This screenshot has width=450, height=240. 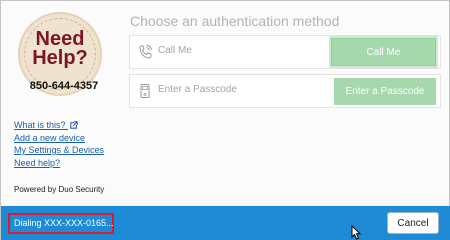 What do you see at coordinates (59, 138) in the screenshot?
I see `add-new-device-link: Add a new device` at bounding box center [59, 138].